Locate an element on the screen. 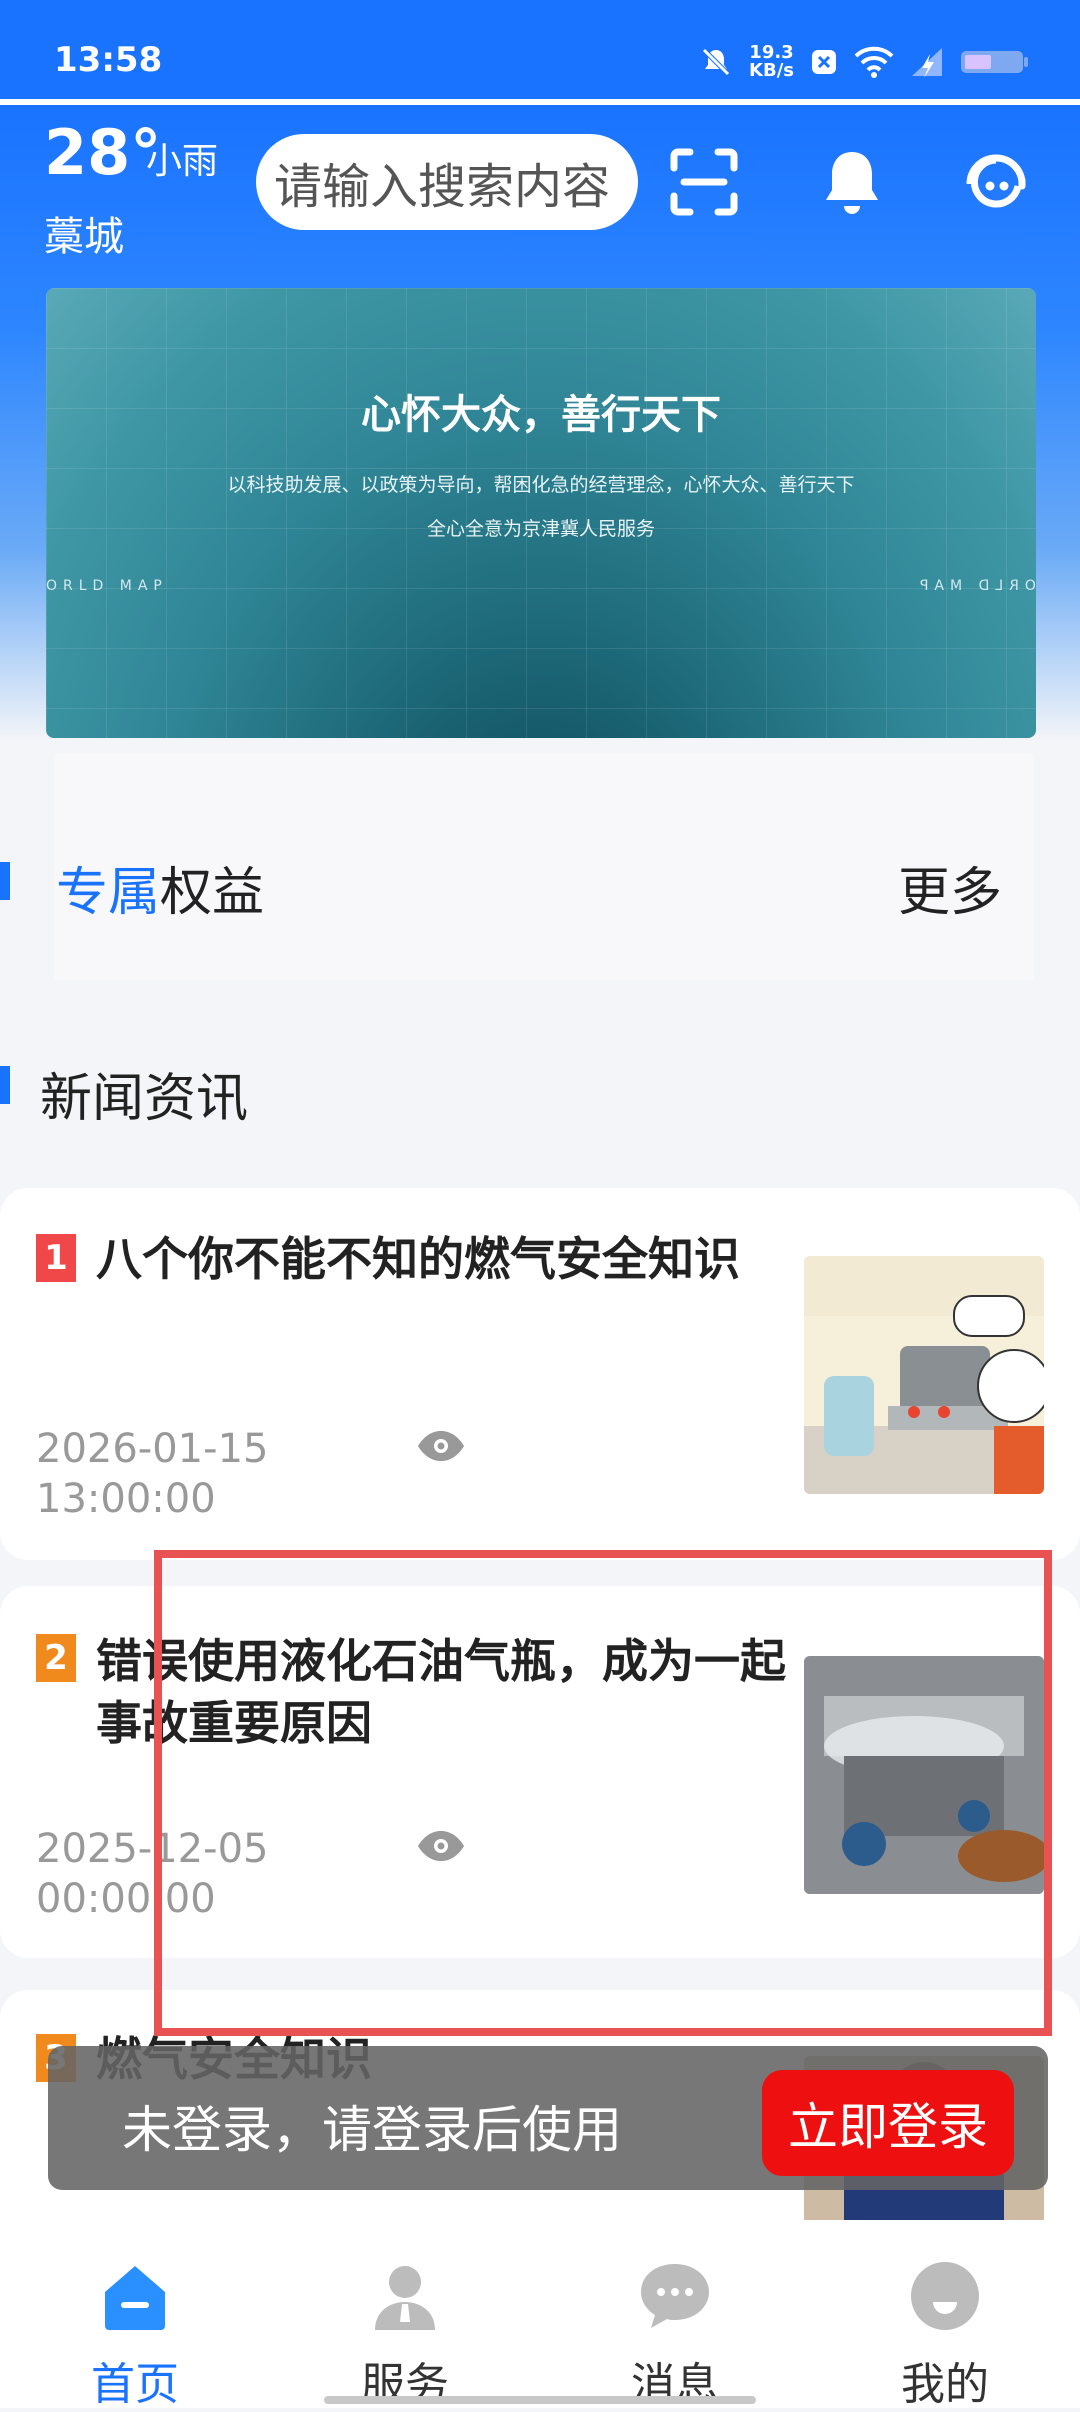 This screenshot has width=1080, height=2412. banner-title: 心怀大众，善行天下 is located at coordinates (541, 415).